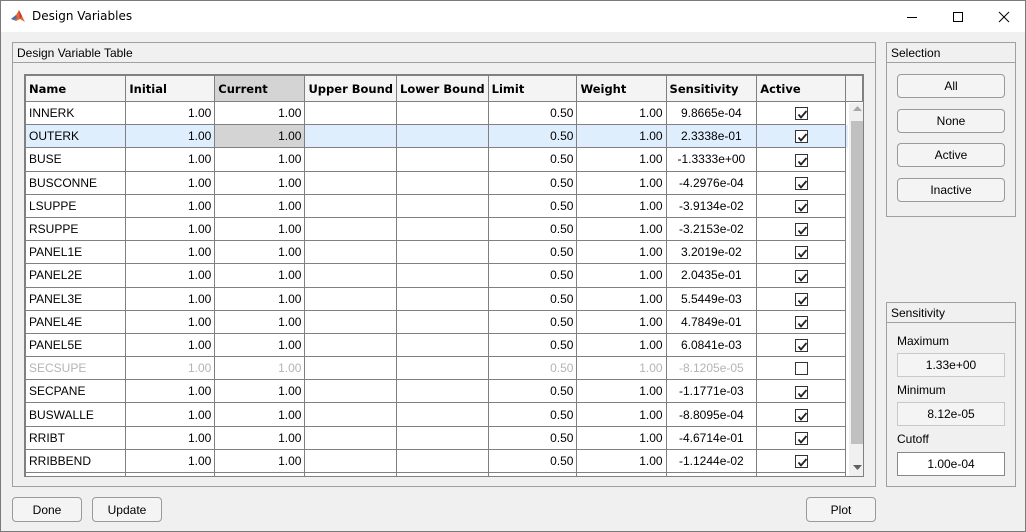 The height and width of the screenshot is (532, 1026). Describe the element at coordinates (260, 88) in the screenshot. I see `column-header-current: Current` at that location.